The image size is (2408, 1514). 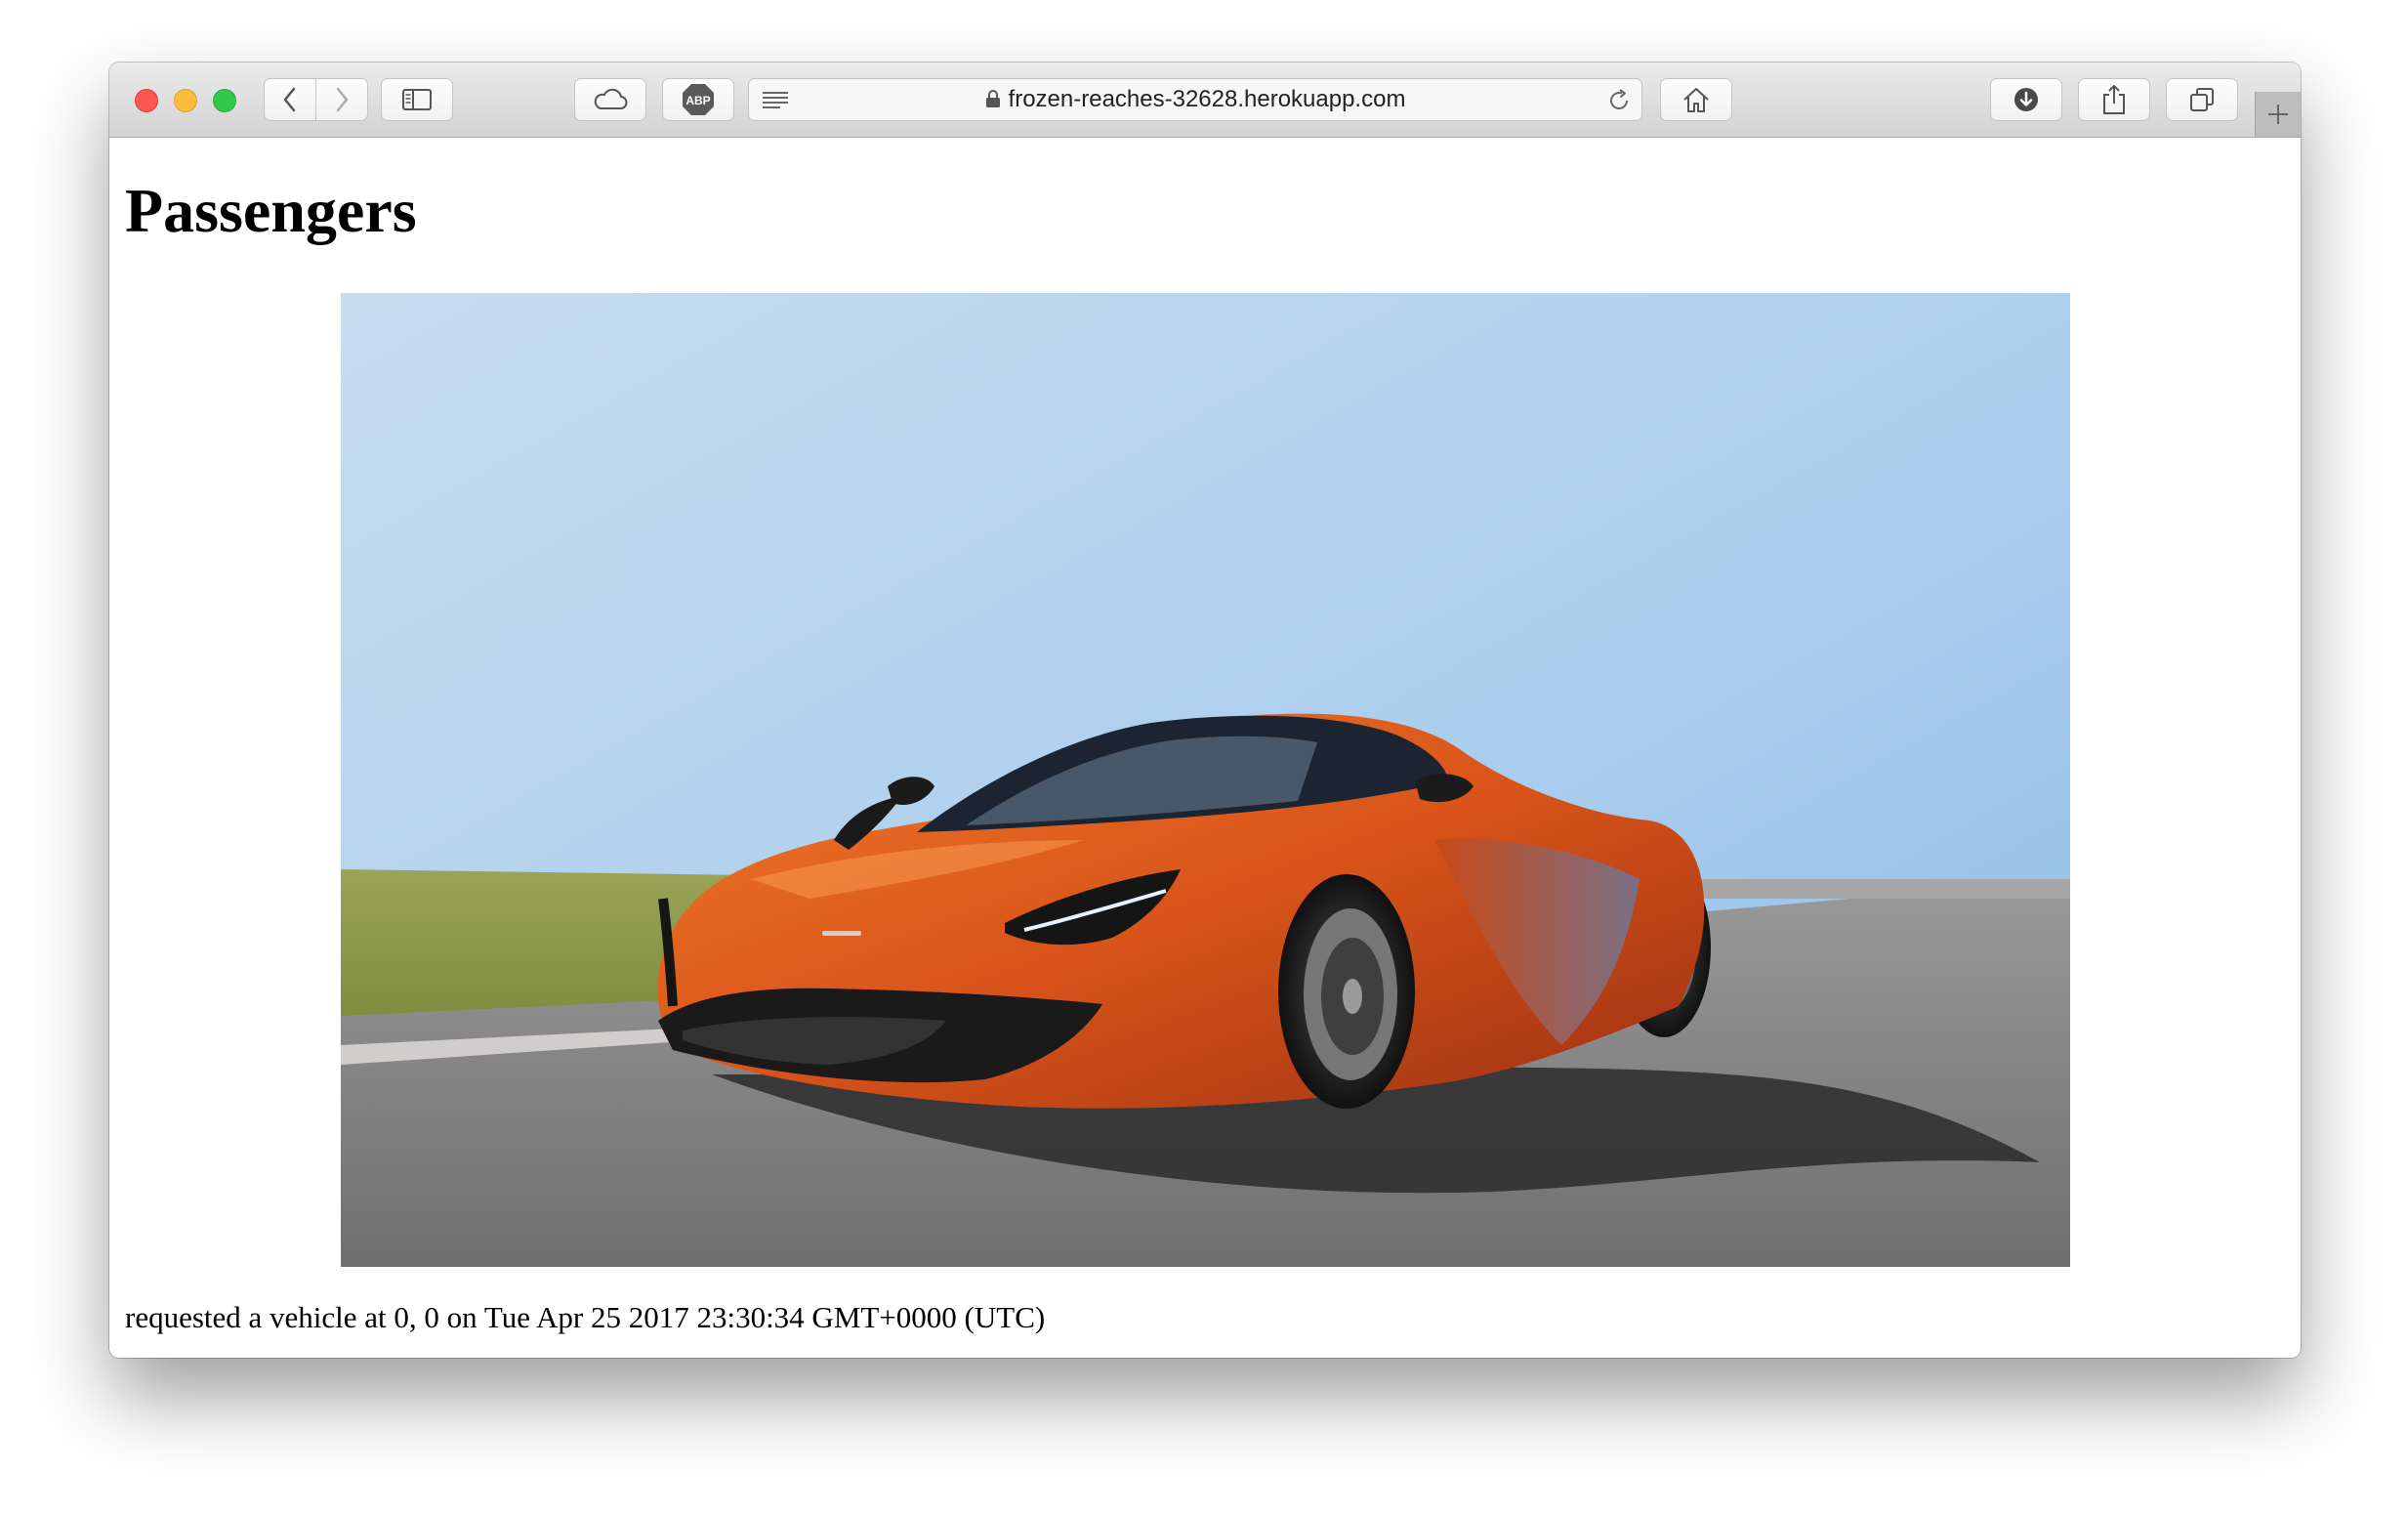 I want to click on lock-icon, so click(x=992, y=98).